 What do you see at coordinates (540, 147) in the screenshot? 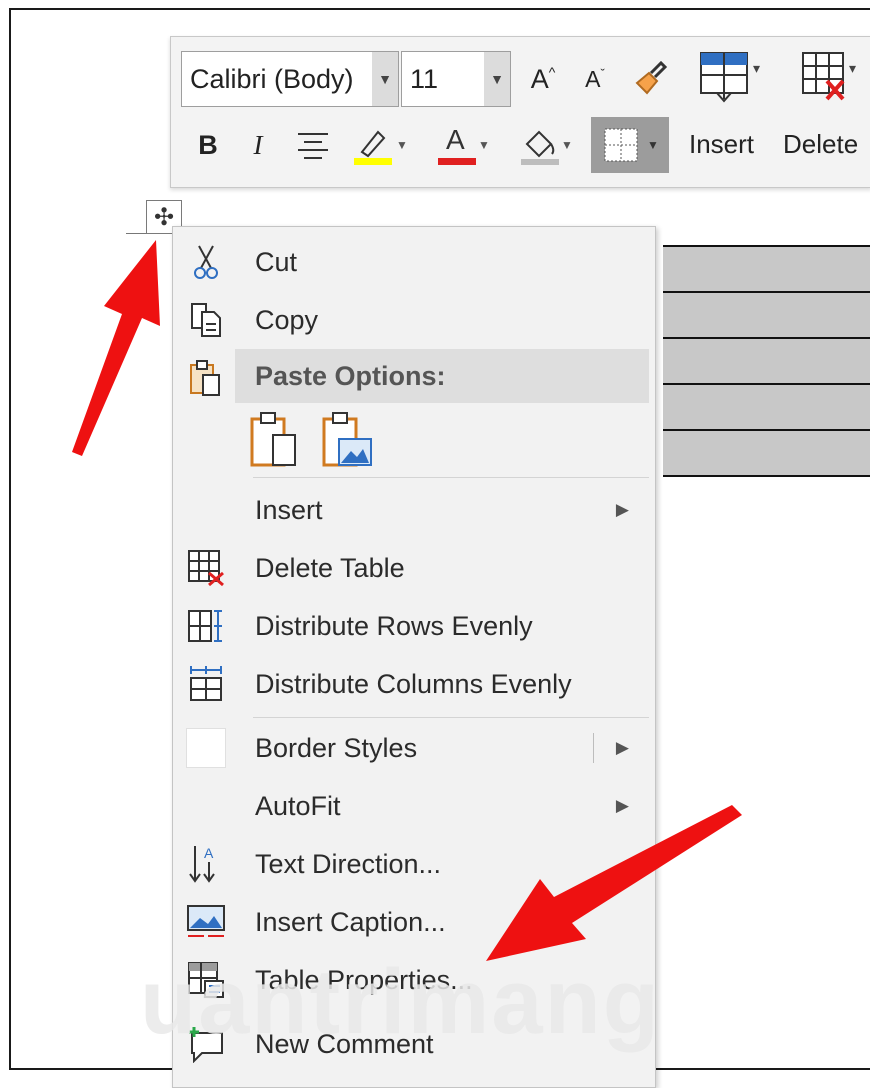
I see `paint-bucket-icon` at bounding box center [540, 147].